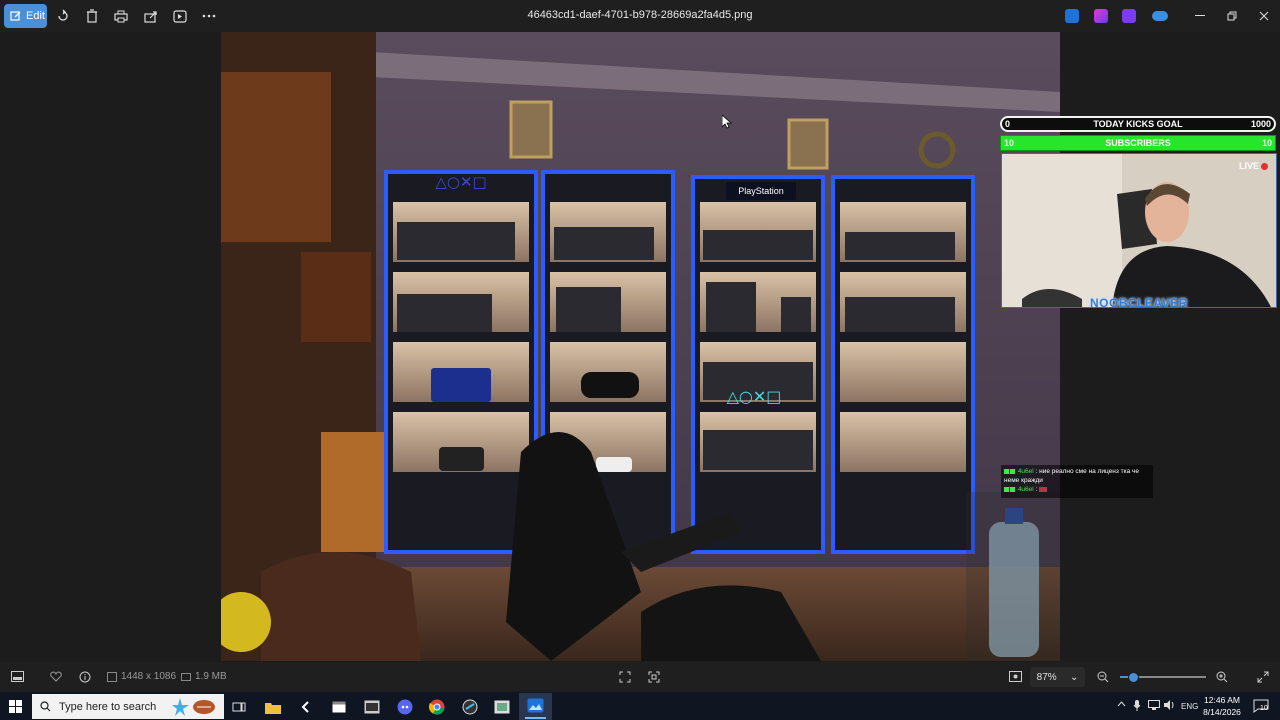 The height and width of the screenshot is (720, 1280). I want to click on pinned-app-icon, so click(1072, 16).